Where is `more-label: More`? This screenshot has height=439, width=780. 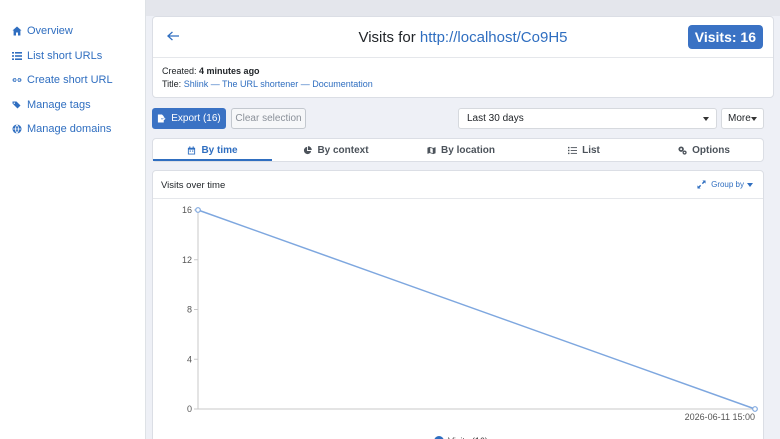
more-label: More is located at coordinates (739, 118).